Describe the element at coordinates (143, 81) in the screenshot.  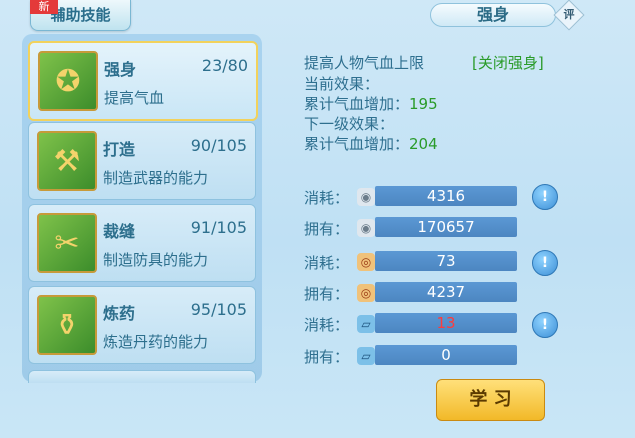
I see `skill-card-qiangshen: ✪ 强身 23/80 提高气血` at that location.